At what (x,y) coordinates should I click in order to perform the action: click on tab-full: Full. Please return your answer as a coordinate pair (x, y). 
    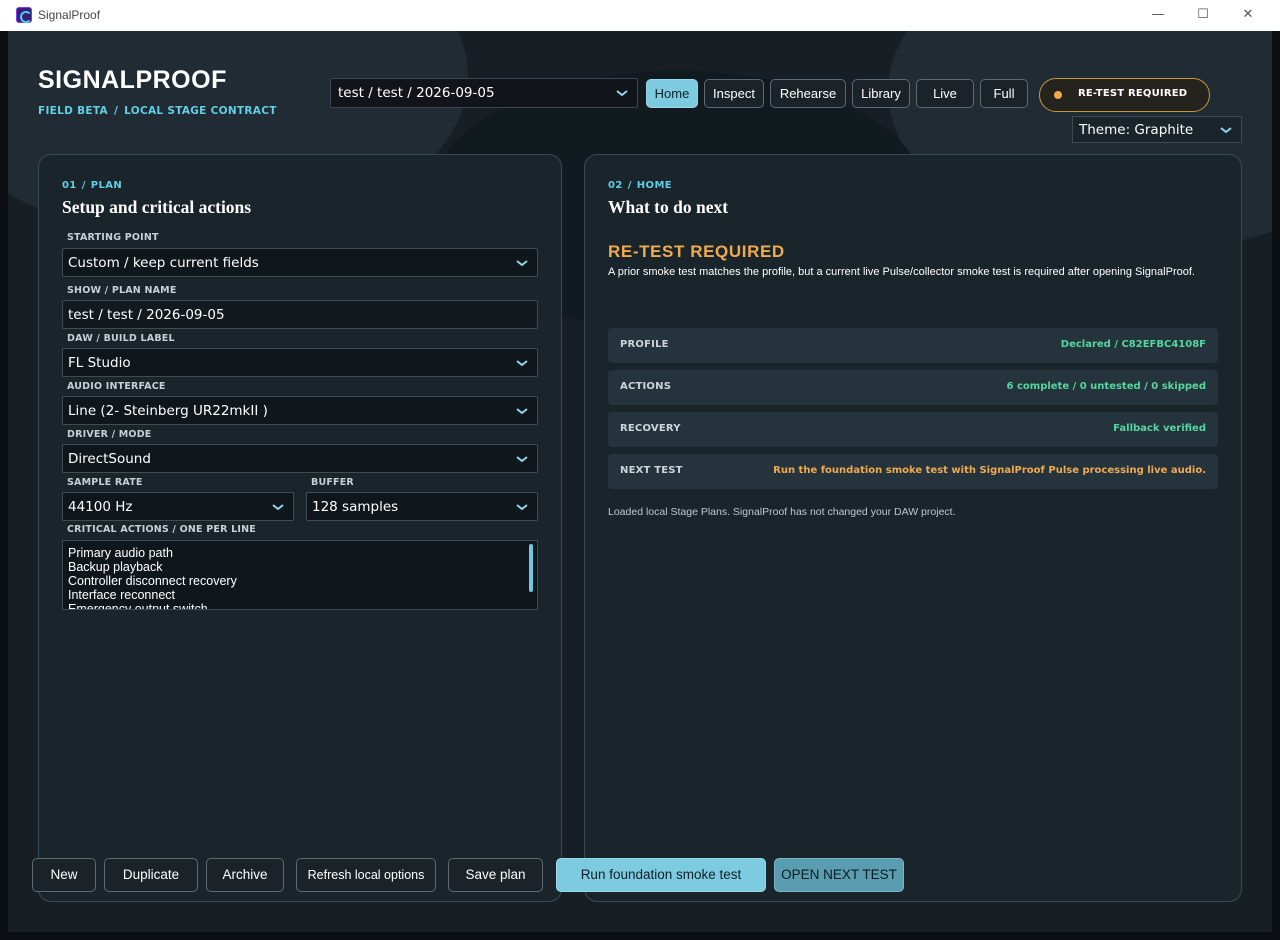
    Looking at the image, I should click on (1004, 93).